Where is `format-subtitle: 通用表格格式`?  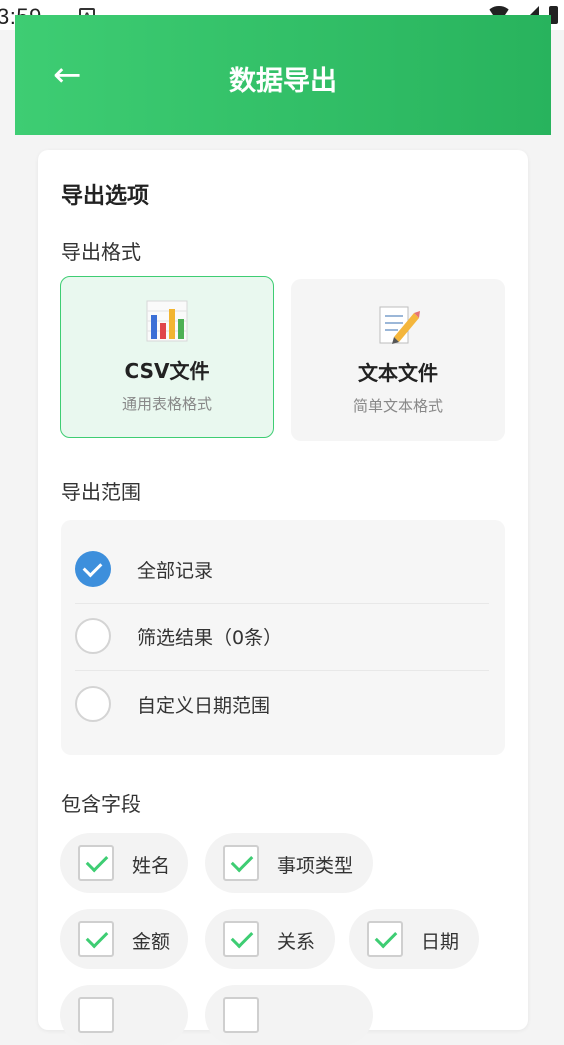 format-subtitle: 通用表格格式 is located at coordinates (166, 404).